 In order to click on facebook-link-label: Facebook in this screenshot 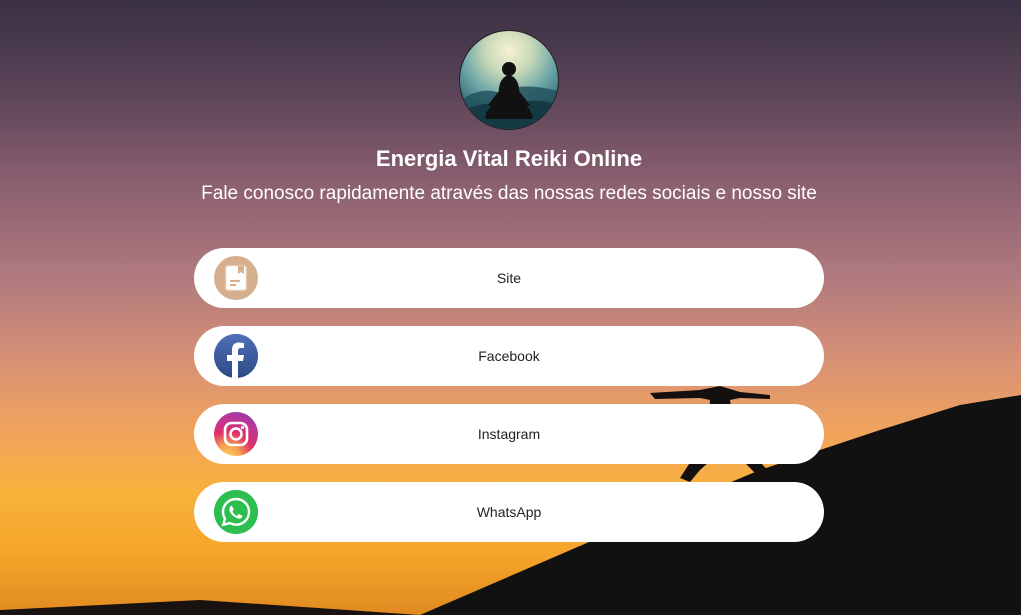, I will do `click(509, 356)`.